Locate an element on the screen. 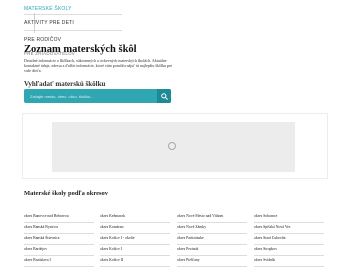  media-placeholder is located at coordinates (173, 147).